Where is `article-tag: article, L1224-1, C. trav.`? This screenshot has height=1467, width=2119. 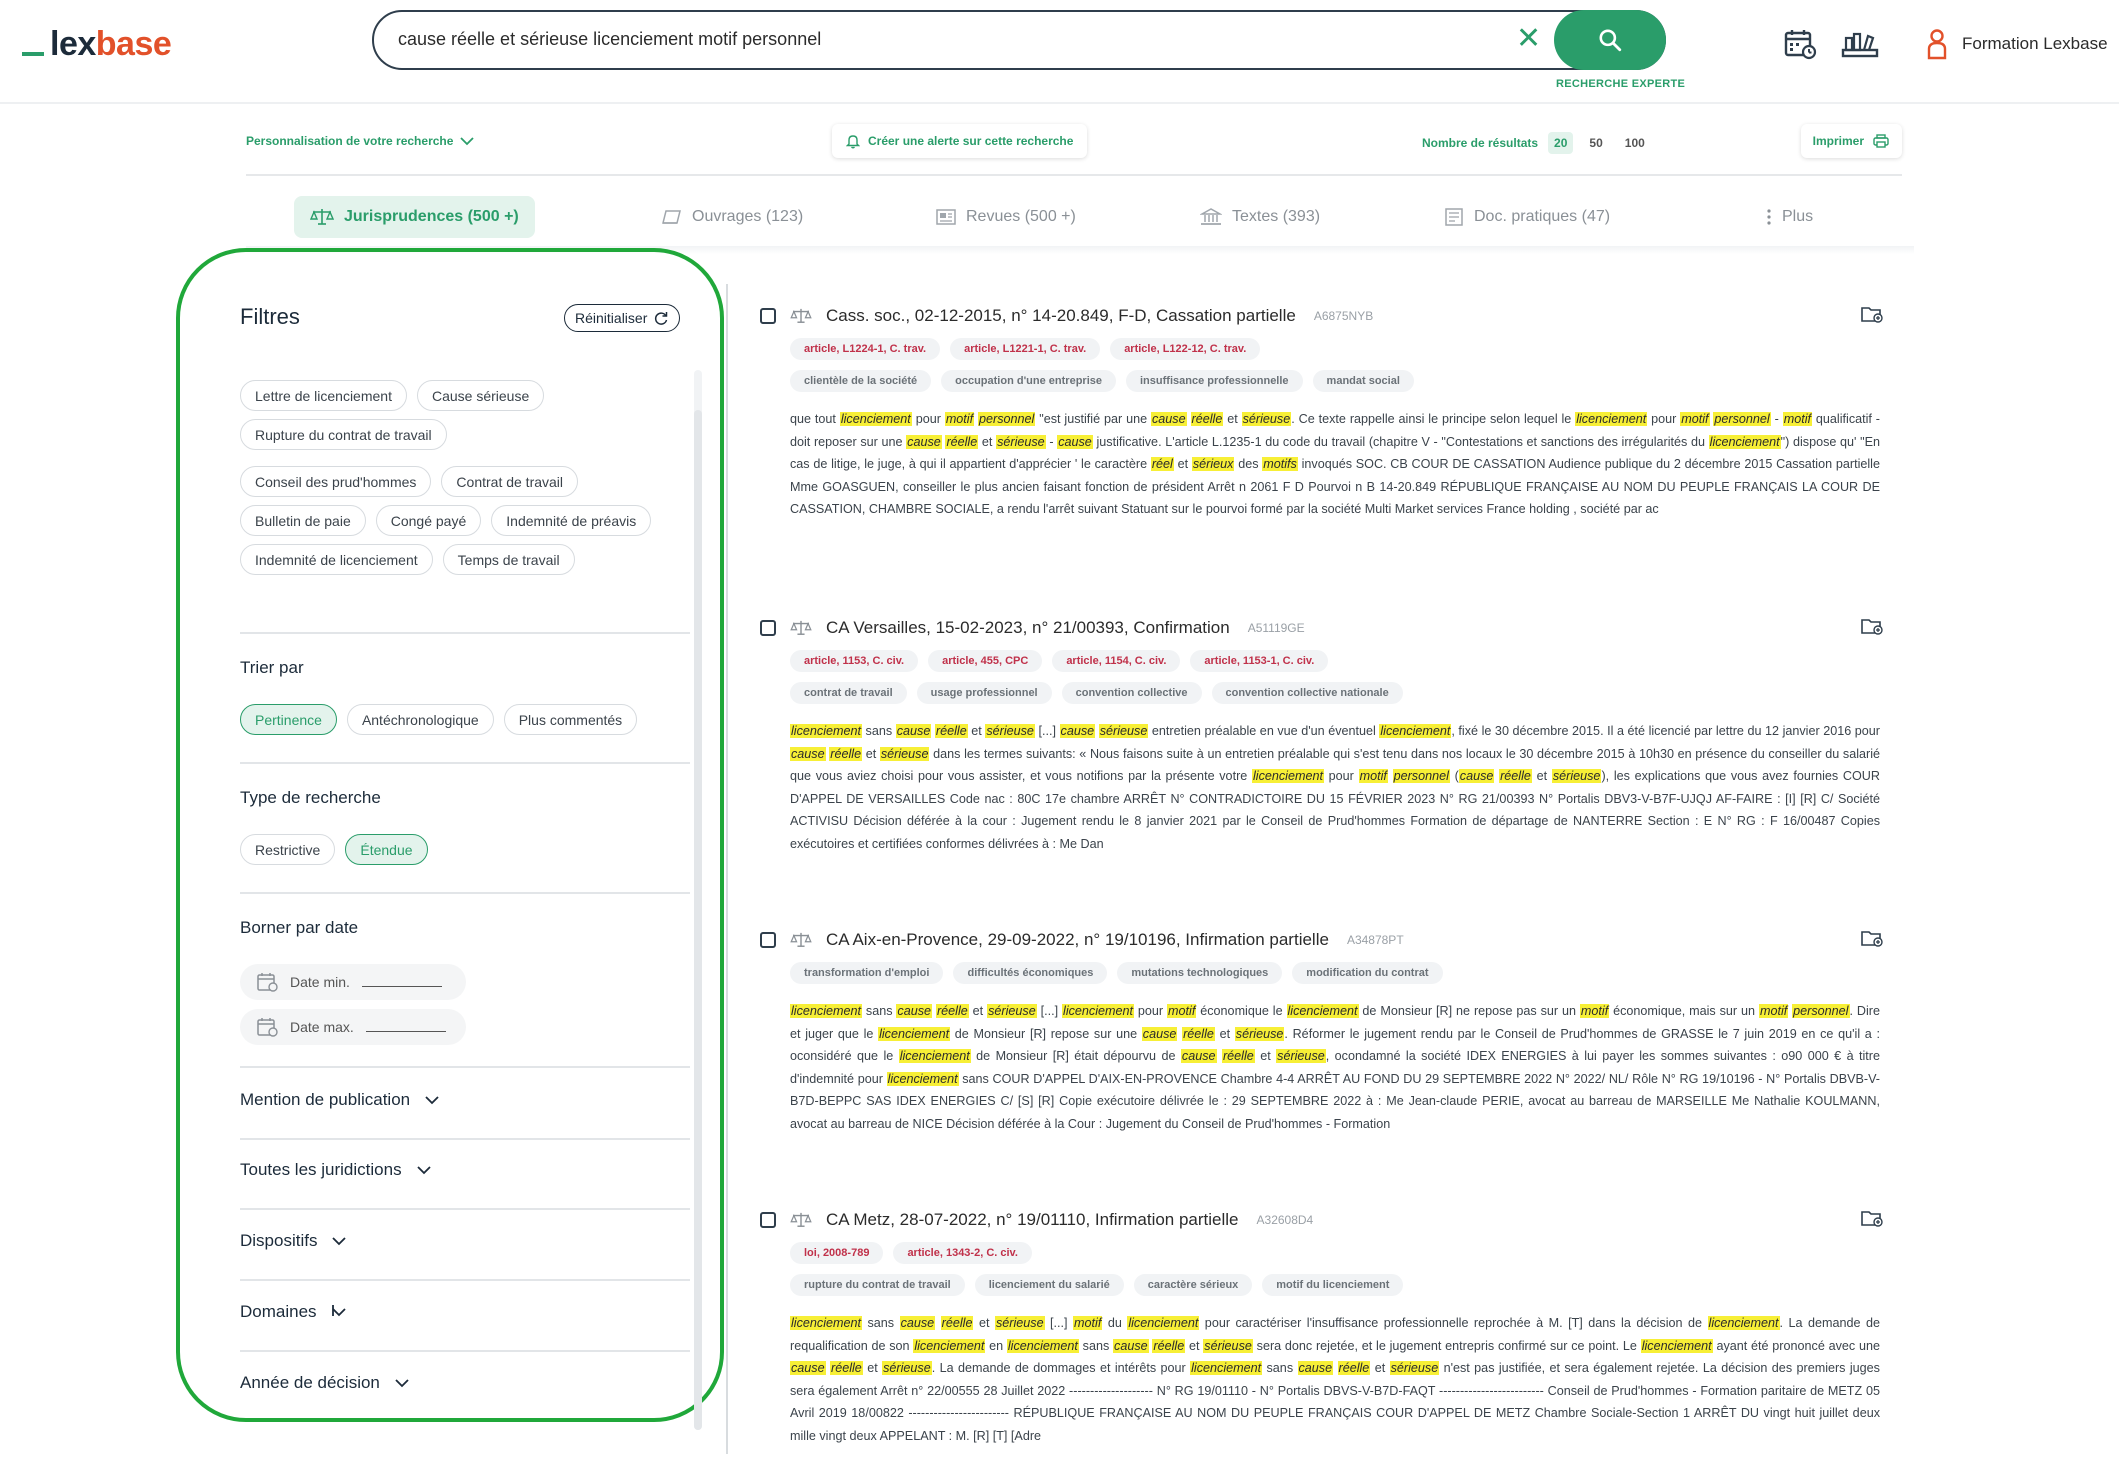 article-tag: article, L1224-1, C. trav. is located at coordinates (865, 349).